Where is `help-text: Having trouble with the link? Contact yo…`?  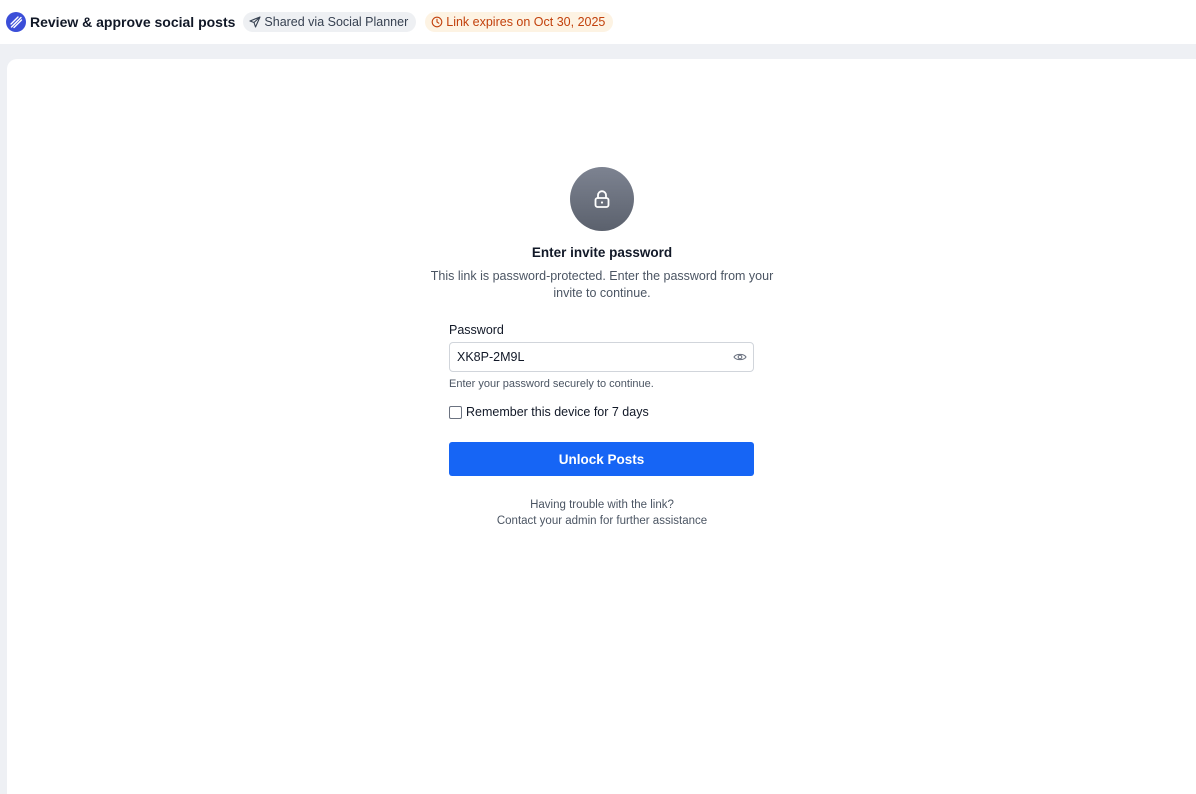
help-text: Having trouble with the link? Contact yo… is located at coordinates (602, 513).